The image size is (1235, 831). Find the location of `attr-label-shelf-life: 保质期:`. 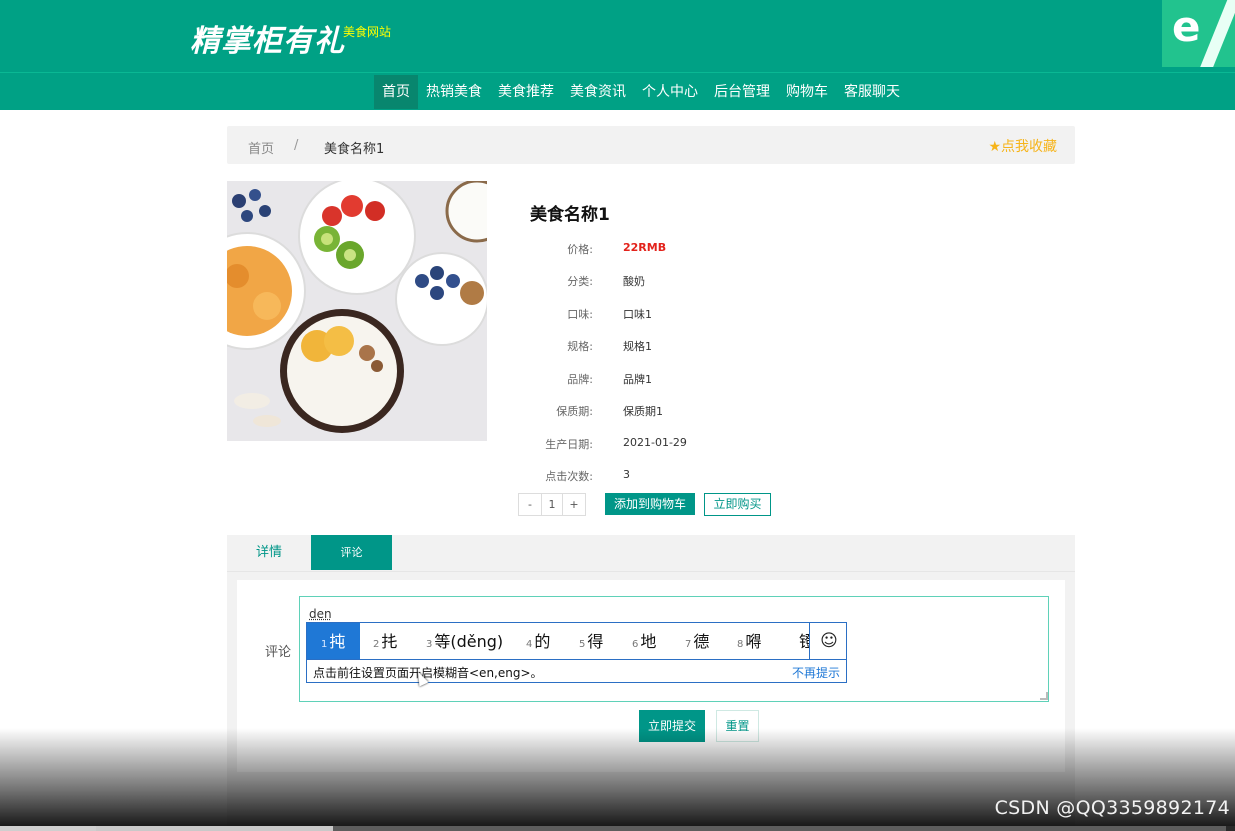

attr-label-shelf-life: 保质期: is located at coordinates (574, 411).